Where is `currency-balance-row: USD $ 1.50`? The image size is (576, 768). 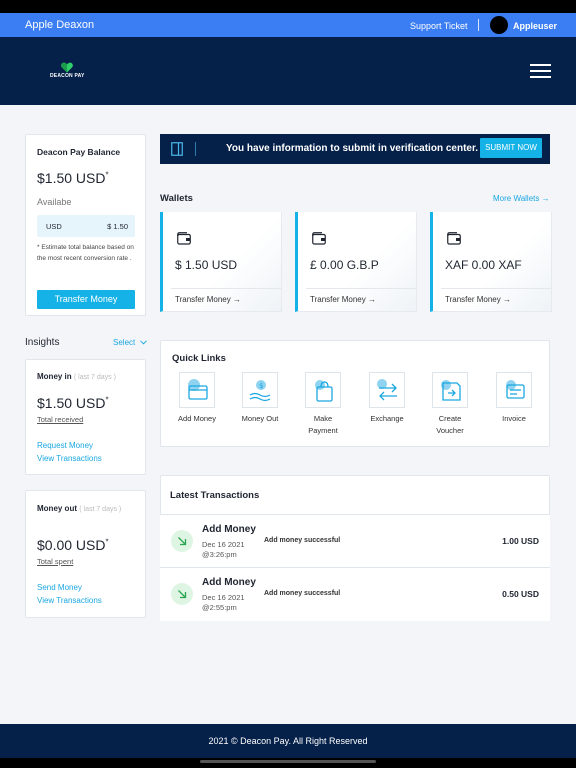 currency-balance-row: USD $ 1.50 is located at coordinates (86, 226).